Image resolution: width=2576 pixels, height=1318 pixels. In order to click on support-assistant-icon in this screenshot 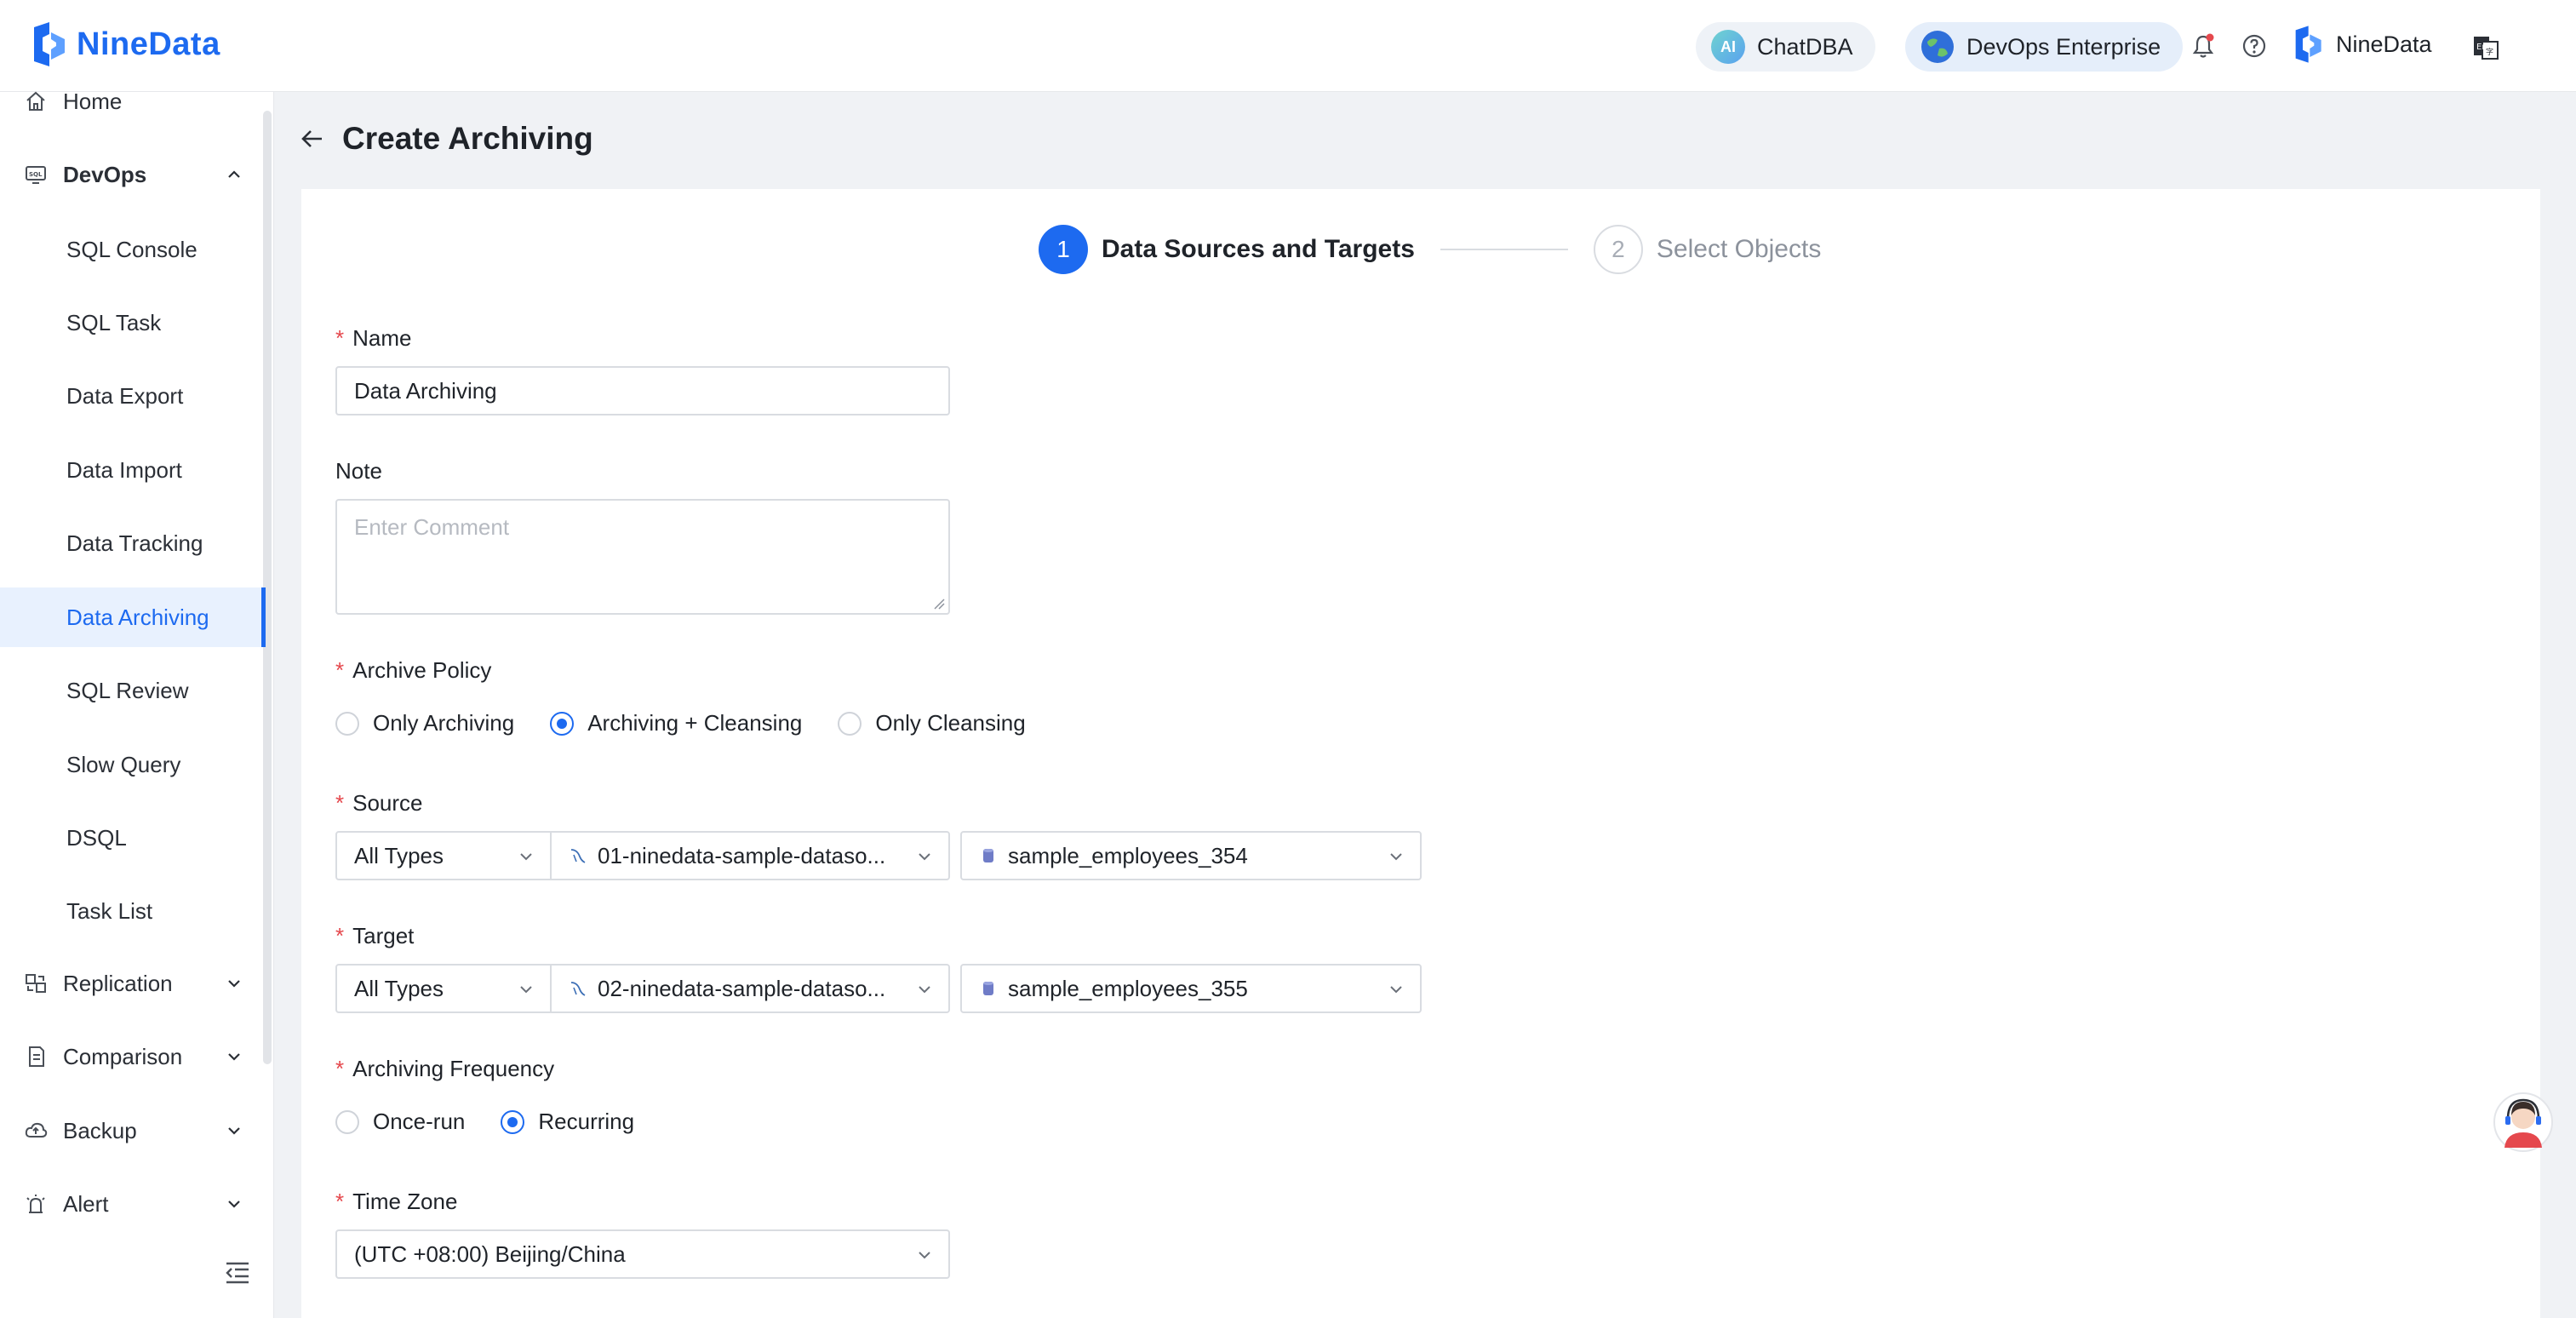, I will do `click(2524, 1122)`.